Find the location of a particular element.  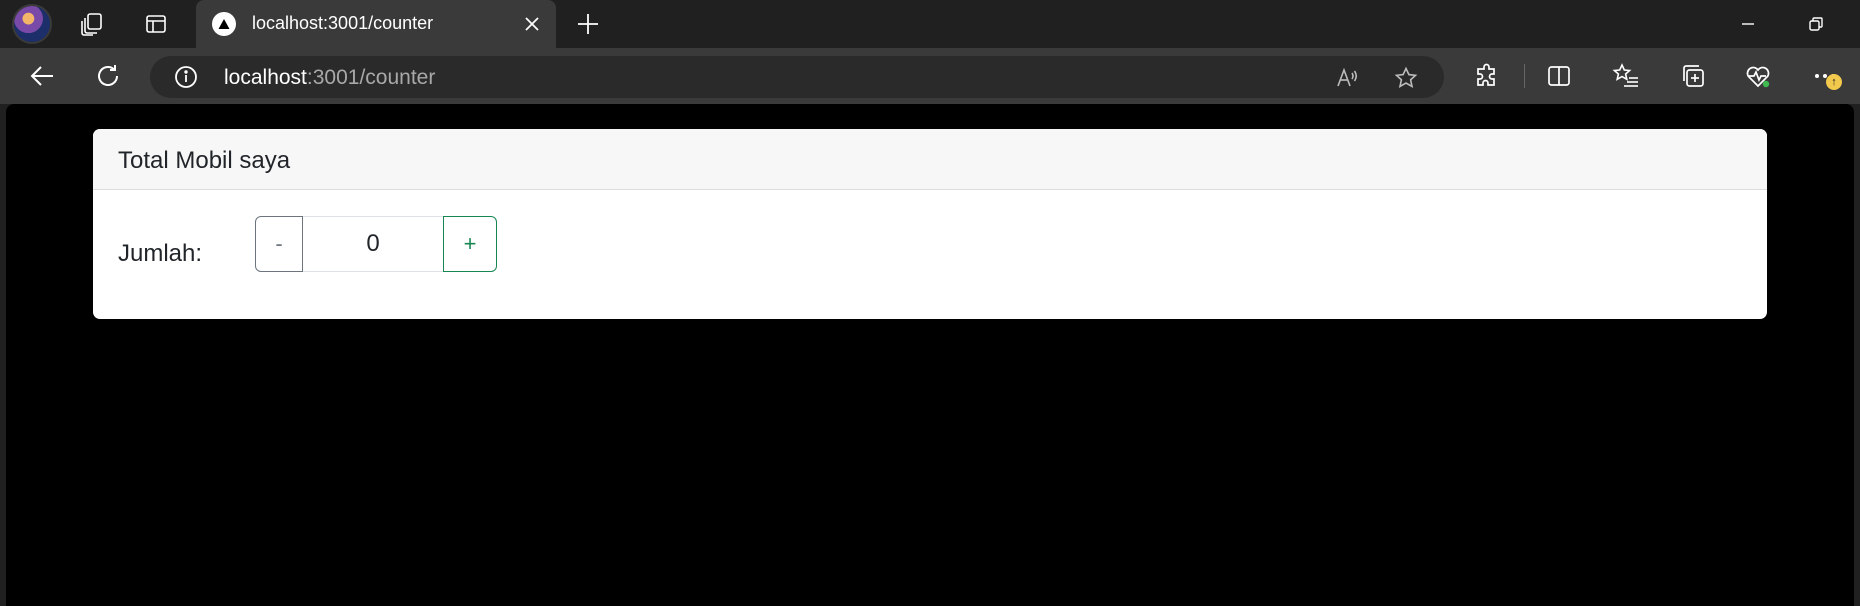

toolbar-divider is located at coordinates (1524, 76).